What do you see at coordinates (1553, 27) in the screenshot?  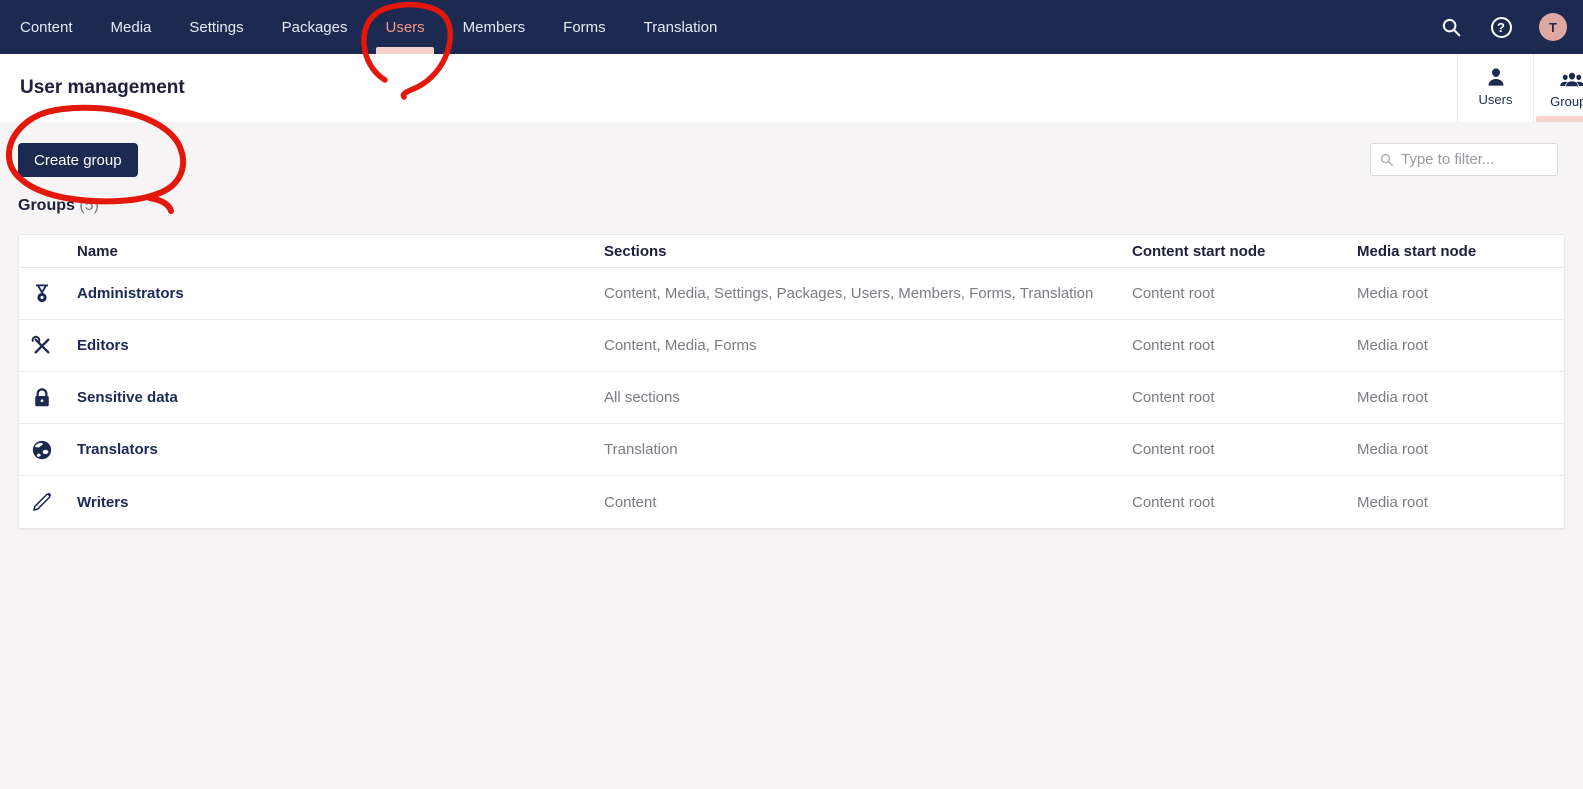 I see `avatar: T` at bounding box center [1553, 27].